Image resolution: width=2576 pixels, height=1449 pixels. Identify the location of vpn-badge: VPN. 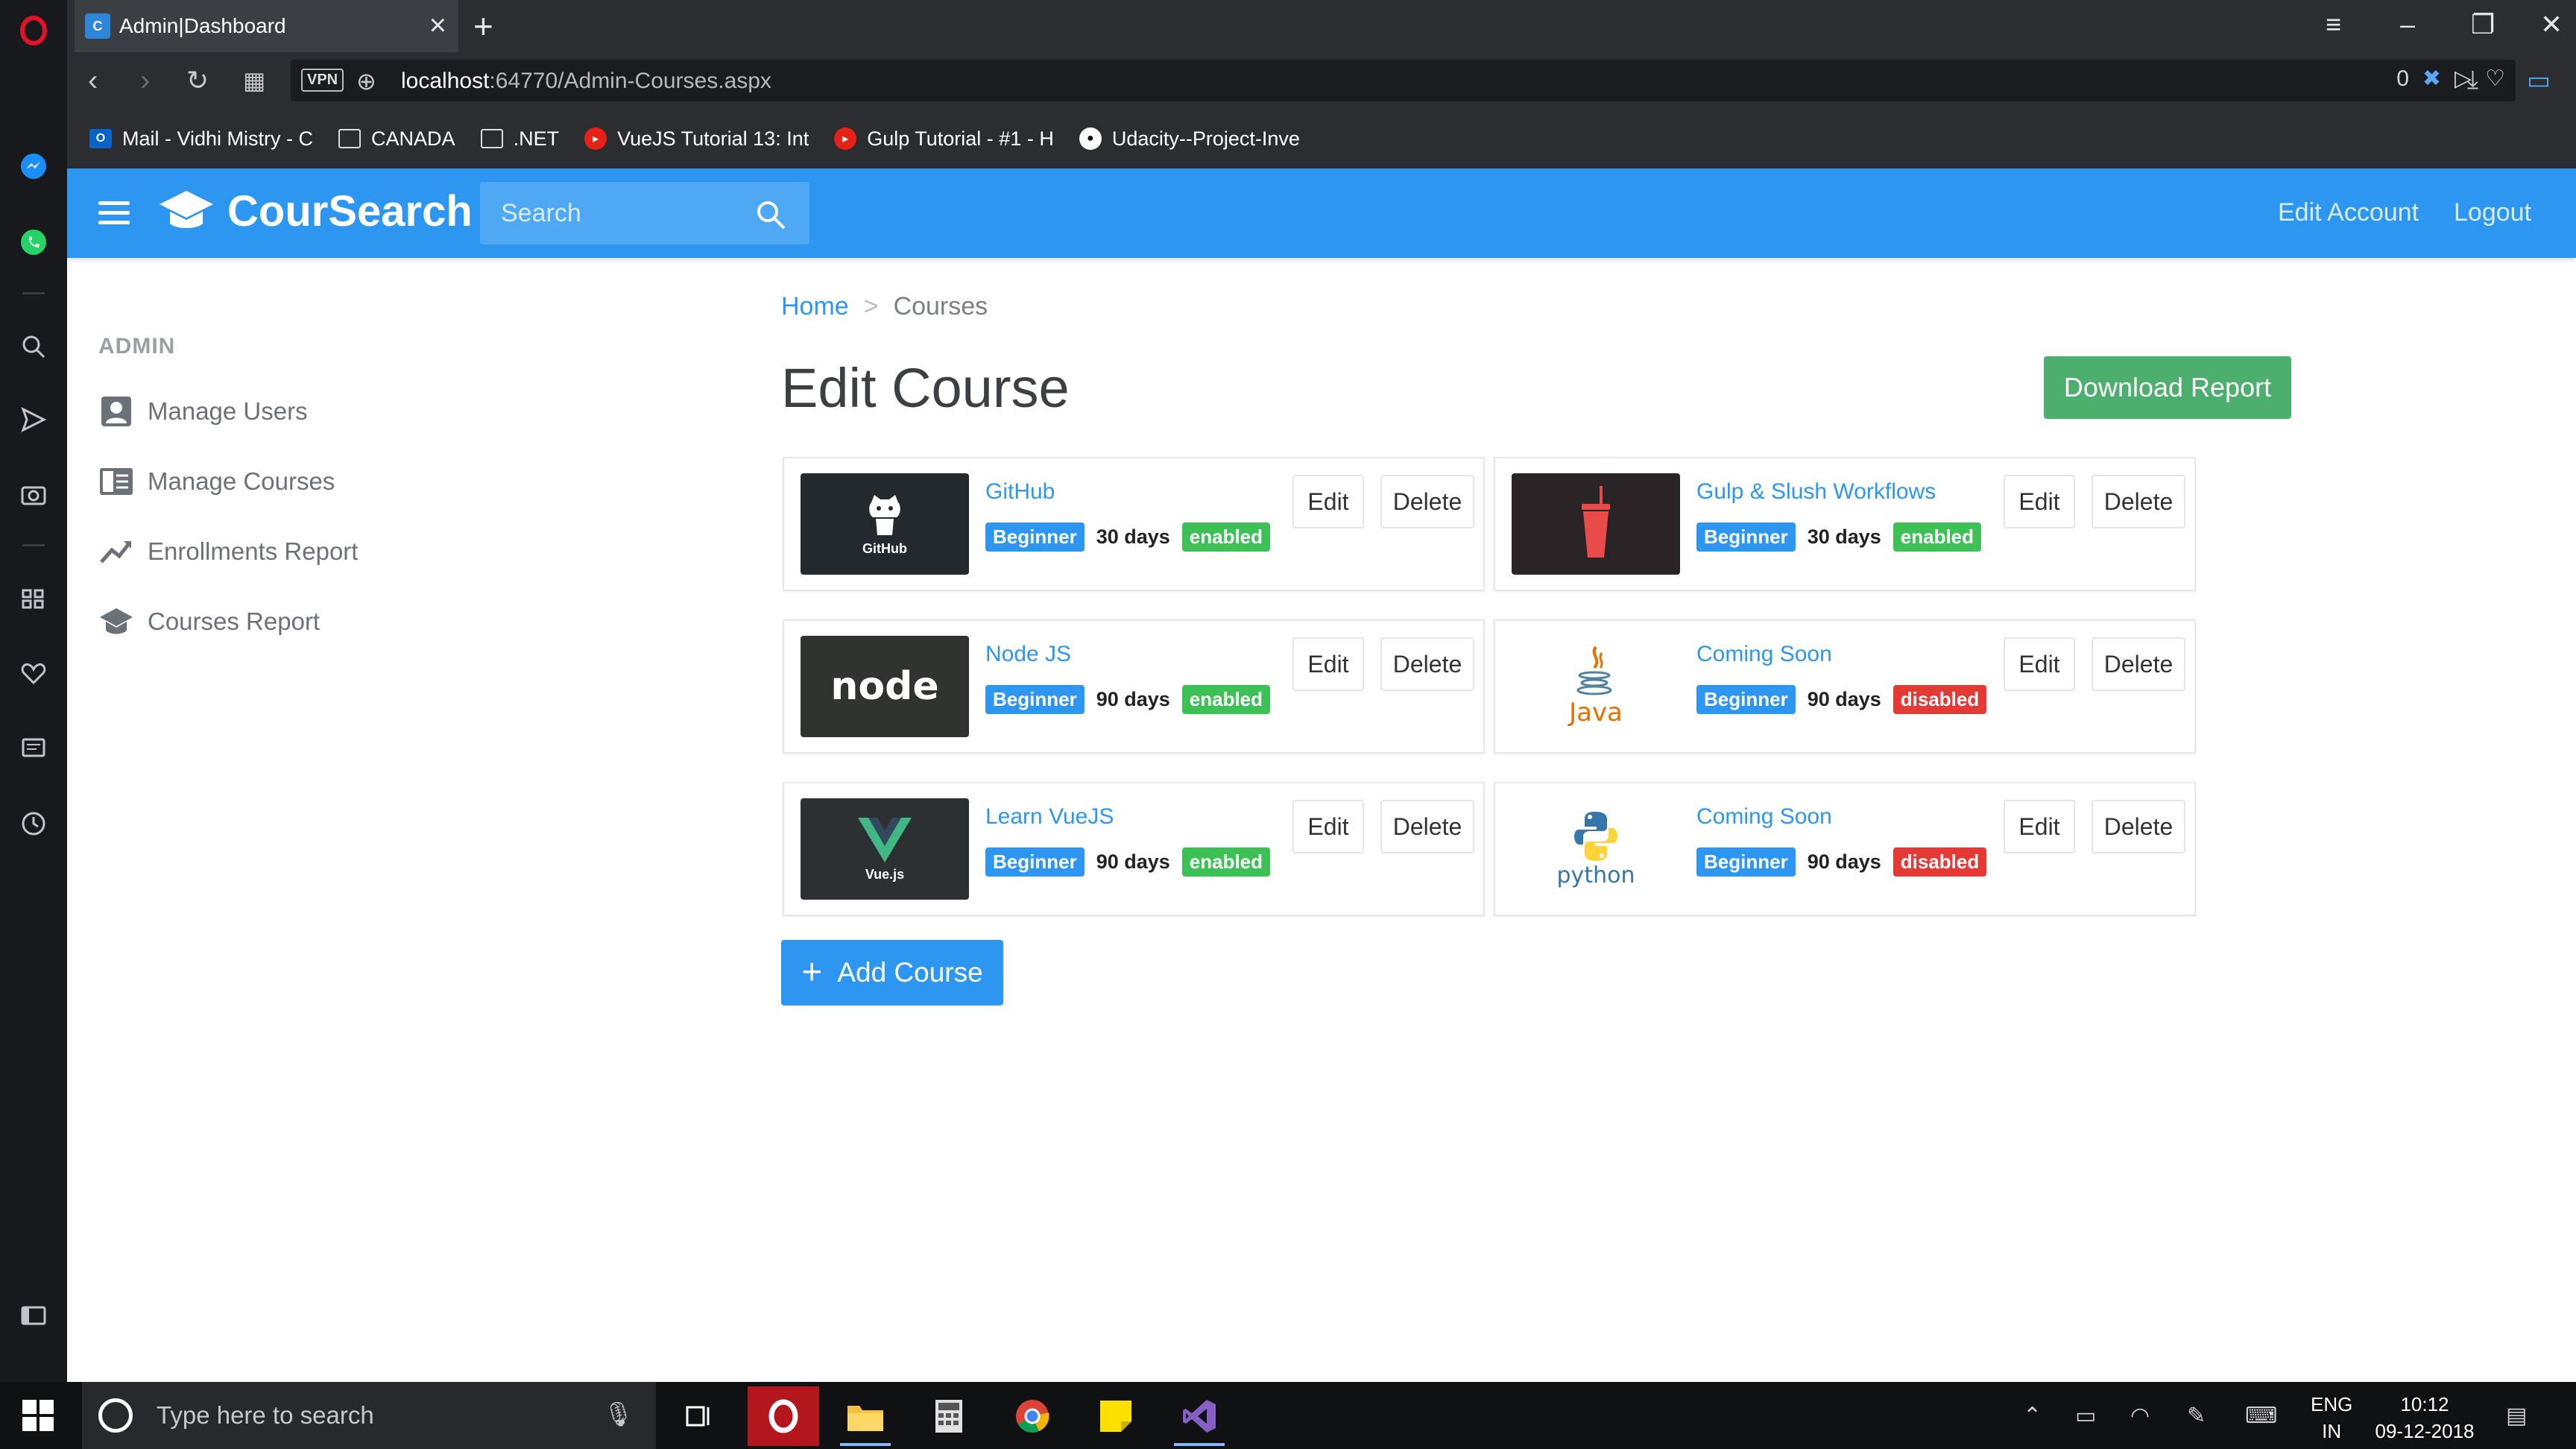
(322, 81).